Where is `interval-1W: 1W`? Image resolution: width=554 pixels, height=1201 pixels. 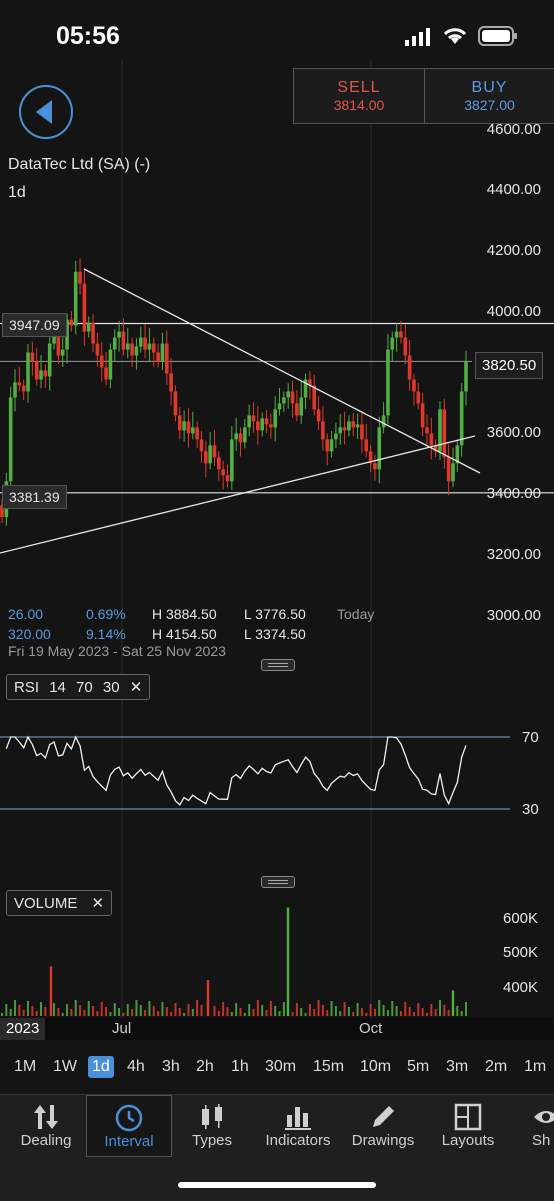
interval-1W: 1W is located at coordinates (65, 1067).